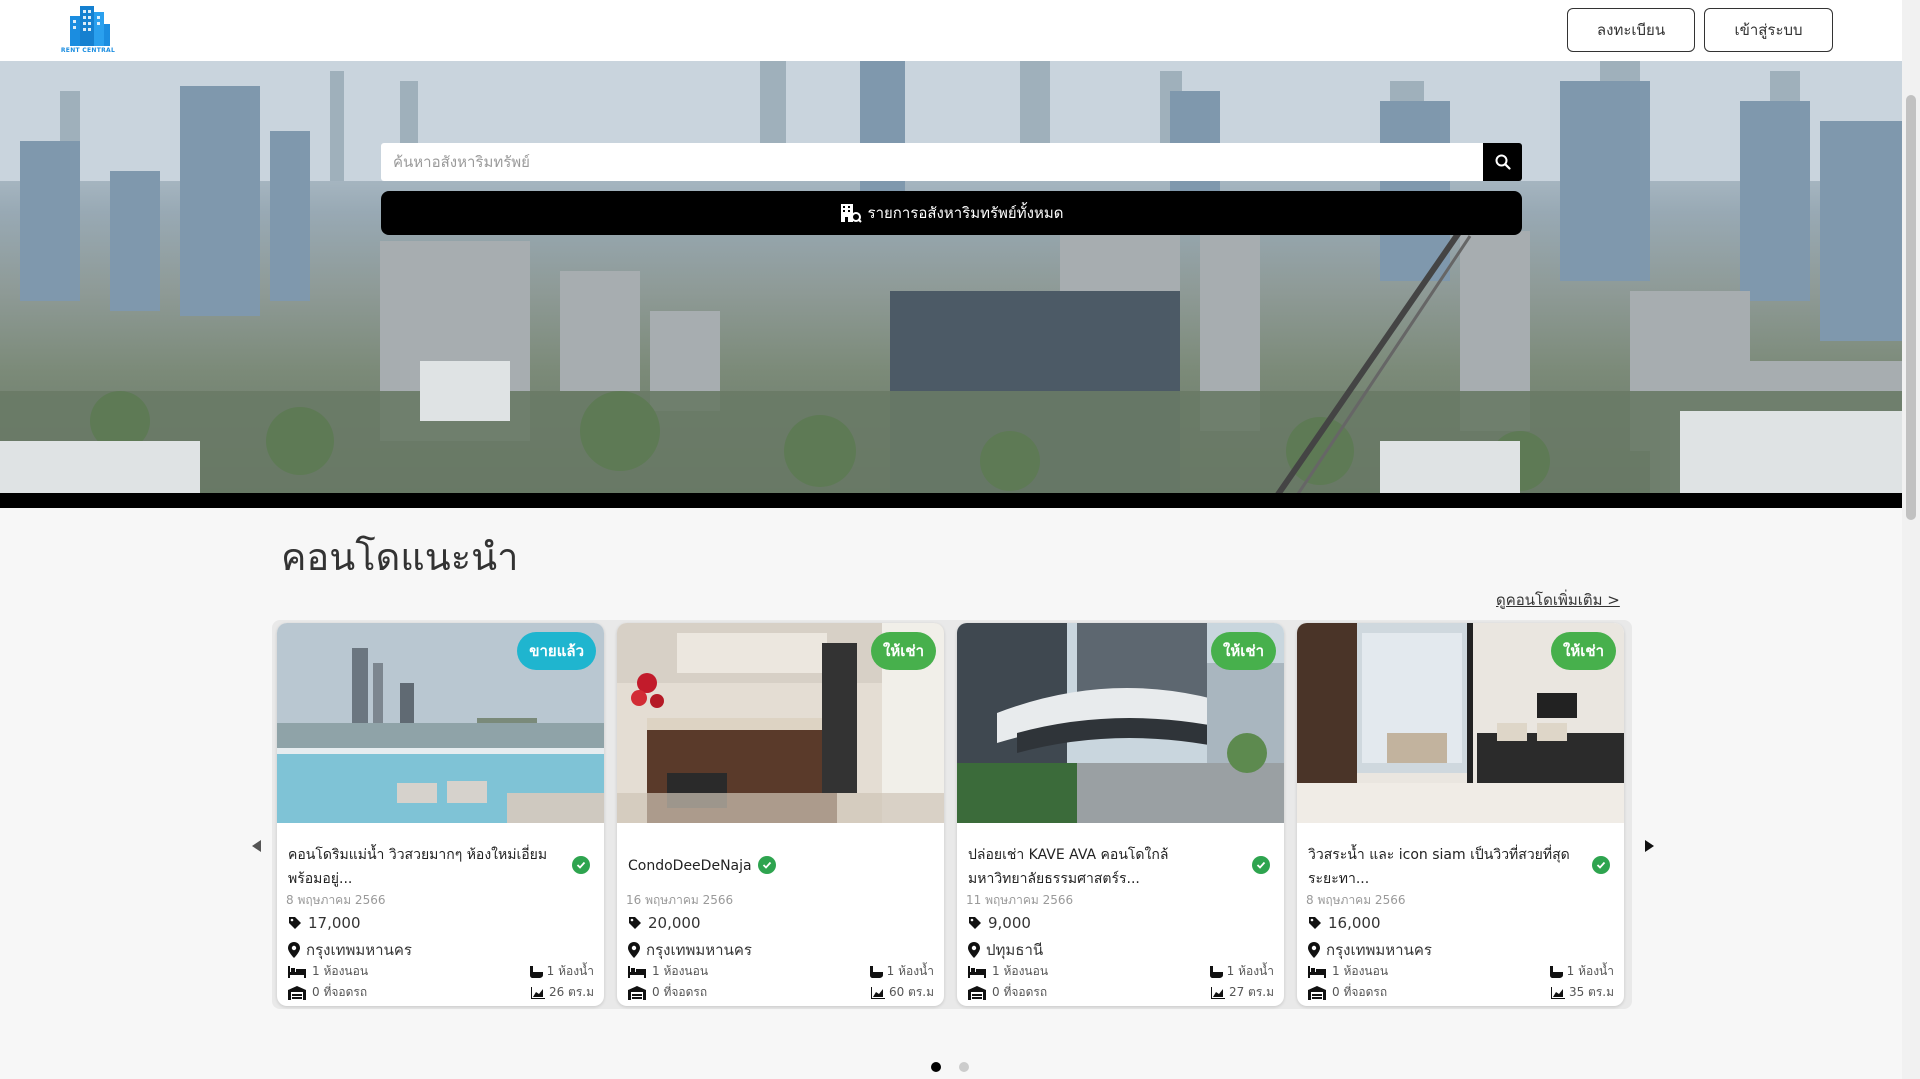 This screenshot has height=1079, width=1920. What do you see at coordinates (1015, 950) in the screenshot?
I see `province-value: ปทุมธานี` at bounding box center [1015, 950].